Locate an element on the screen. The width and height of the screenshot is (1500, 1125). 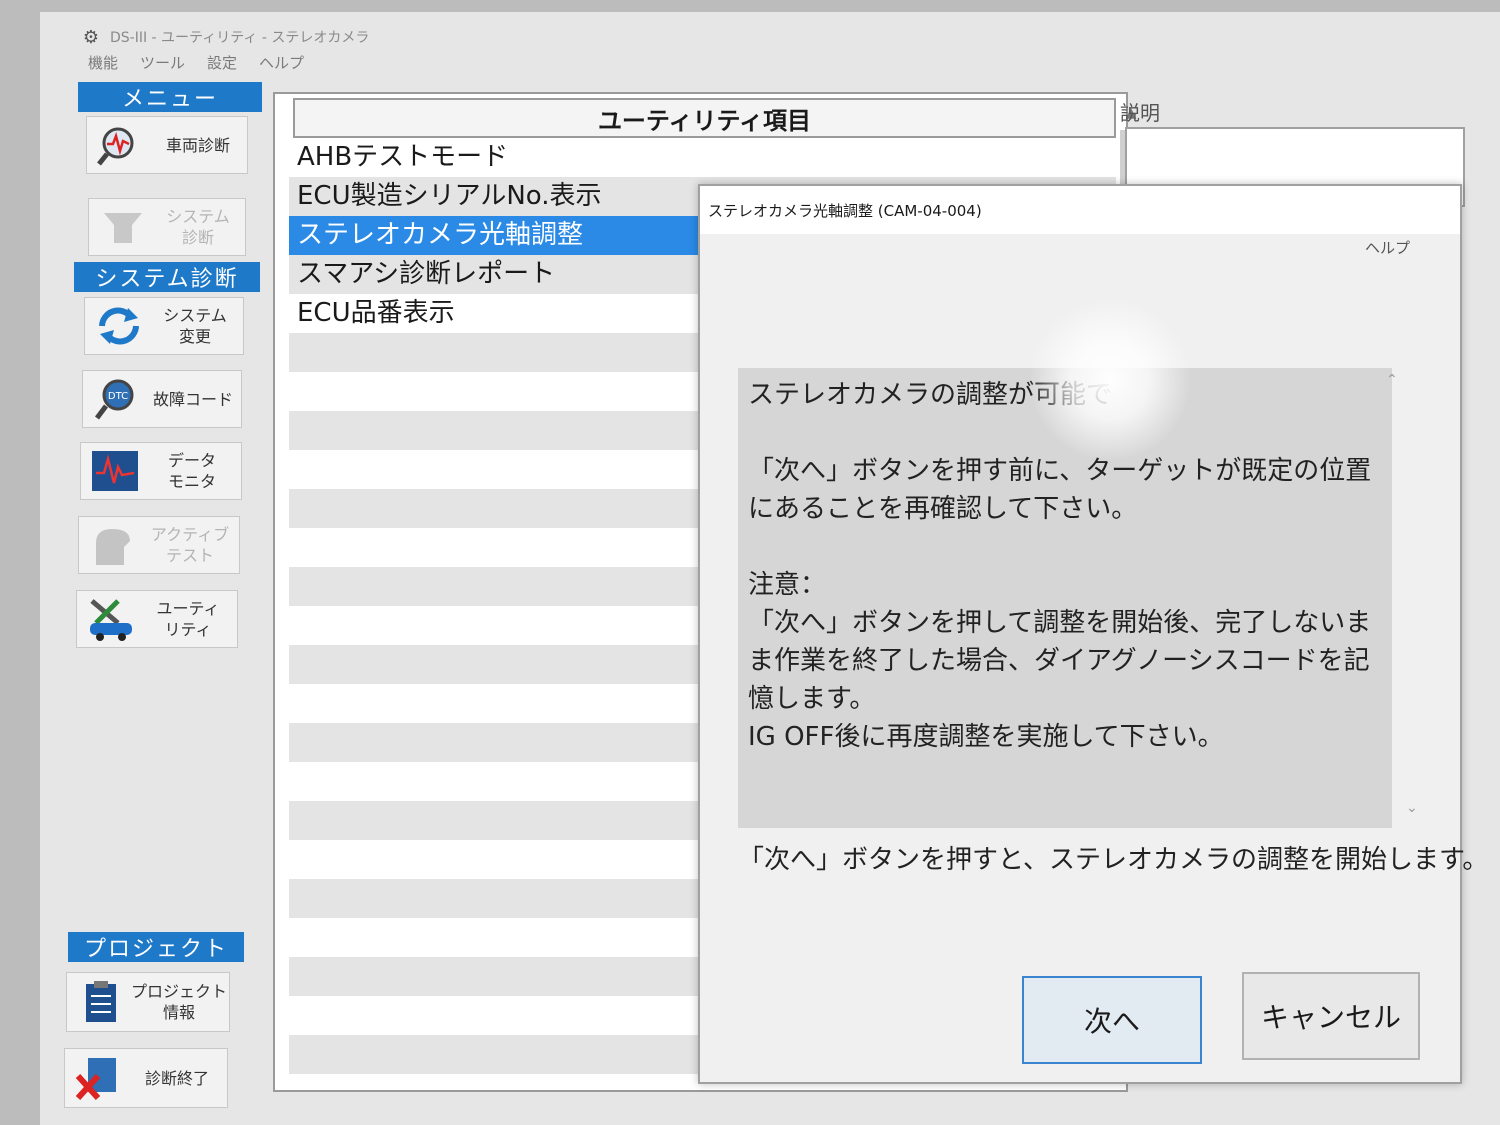
system-diagnosis-button: システム 診断 is located at coordinates (167, 227).